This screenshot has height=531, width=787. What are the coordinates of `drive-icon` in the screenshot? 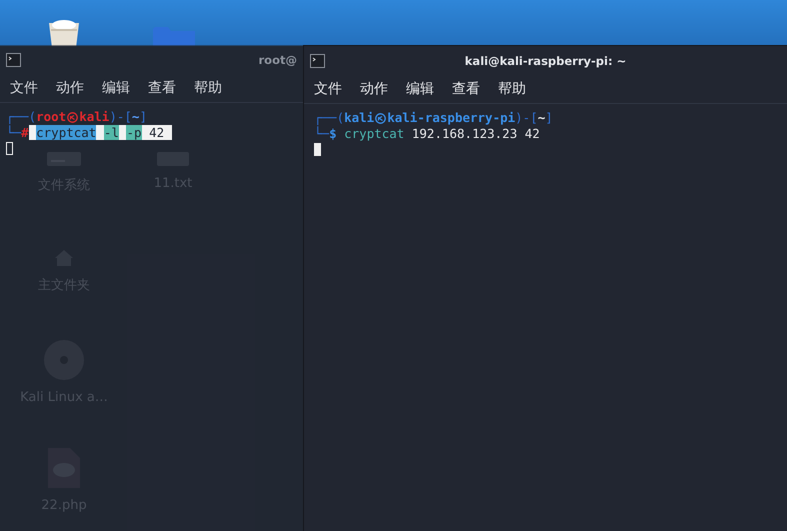 It's located at (64, 159).